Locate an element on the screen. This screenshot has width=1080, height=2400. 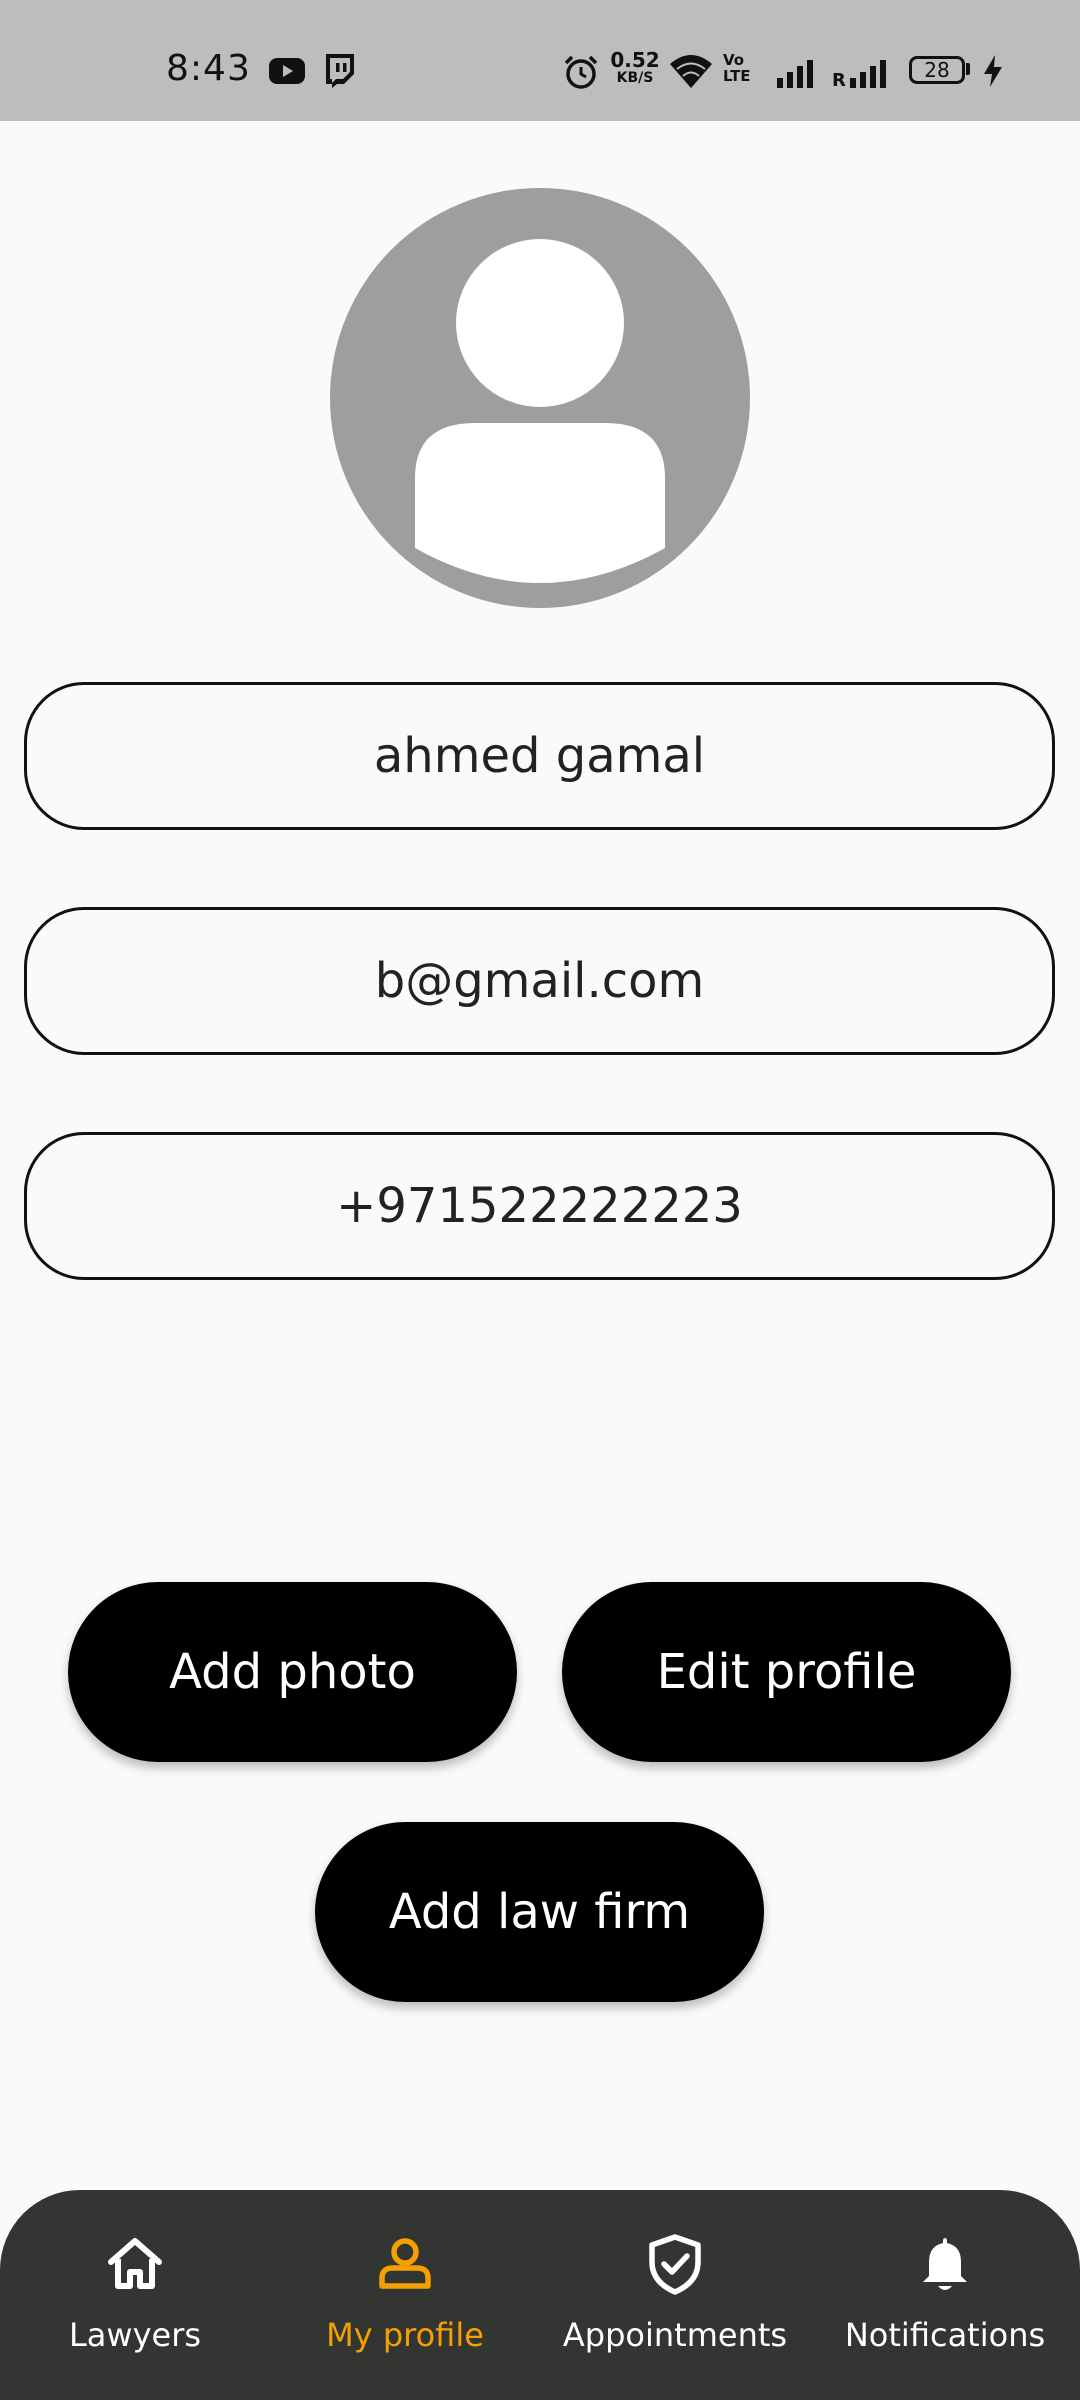
charging-icon is located at coordinates (993, 71).